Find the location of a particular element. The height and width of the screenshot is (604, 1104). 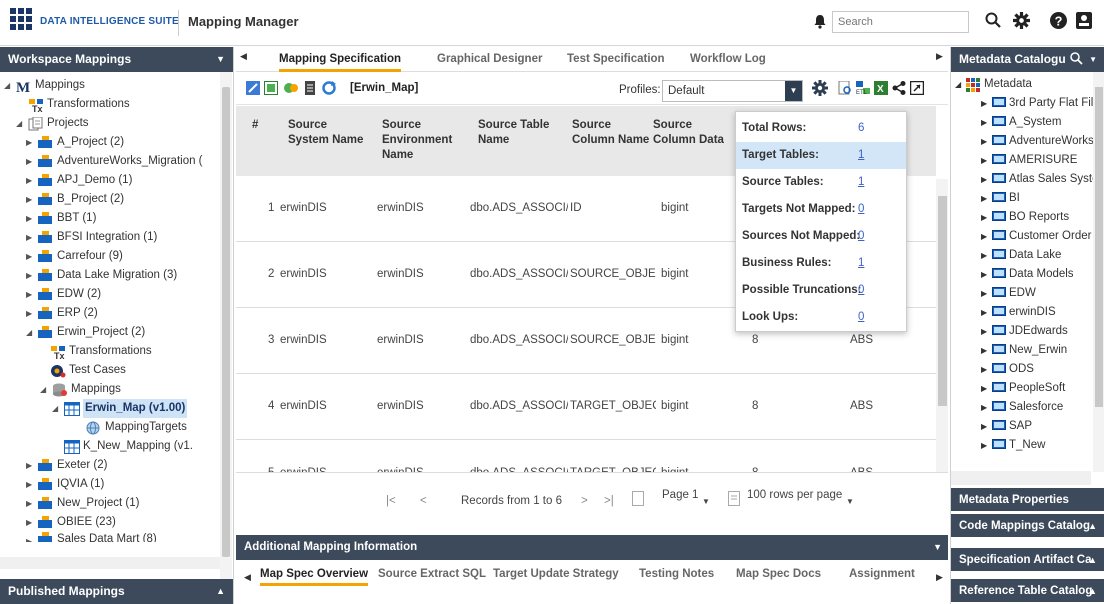

workspace-scroll-thumb is located at coordinates (226, 322).